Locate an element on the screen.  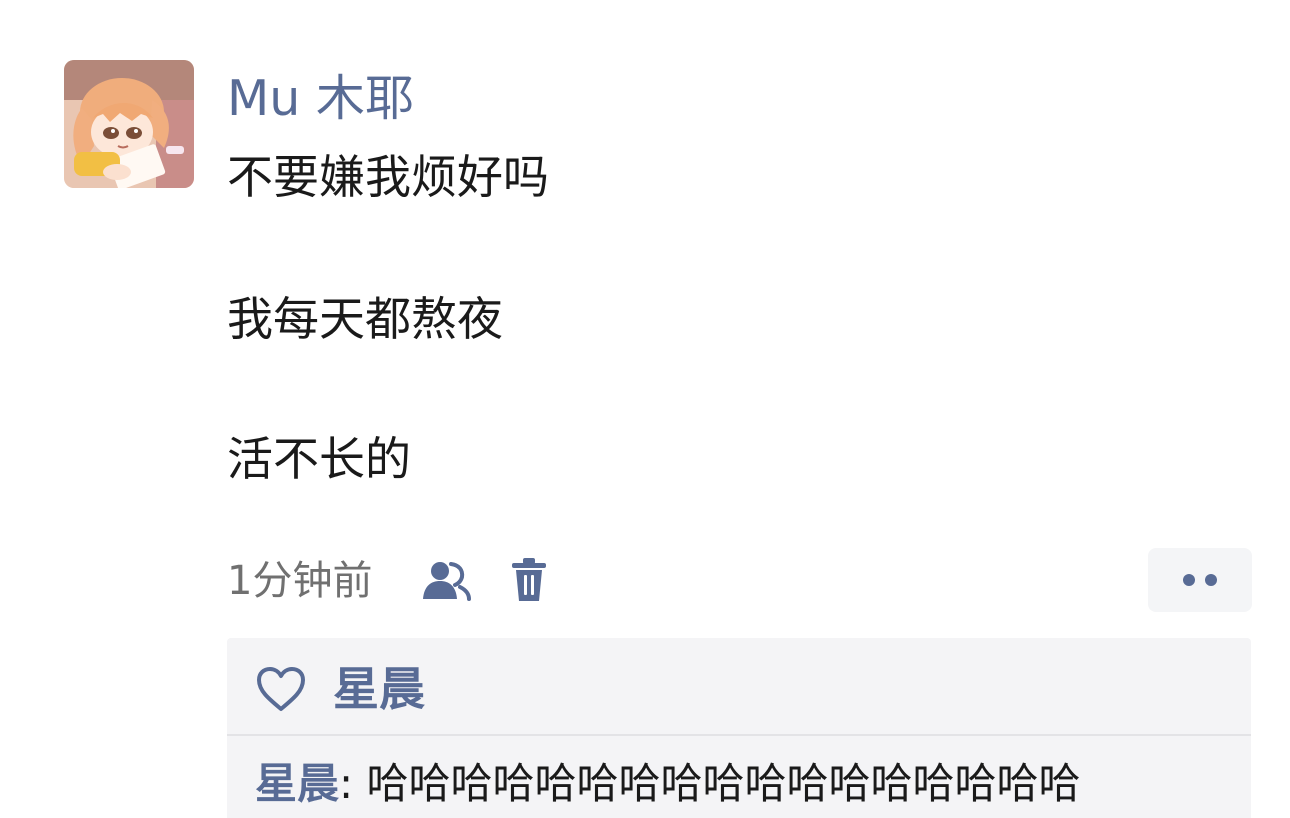
anime-girl-avatar-icon is located at coordinates (129, 124).